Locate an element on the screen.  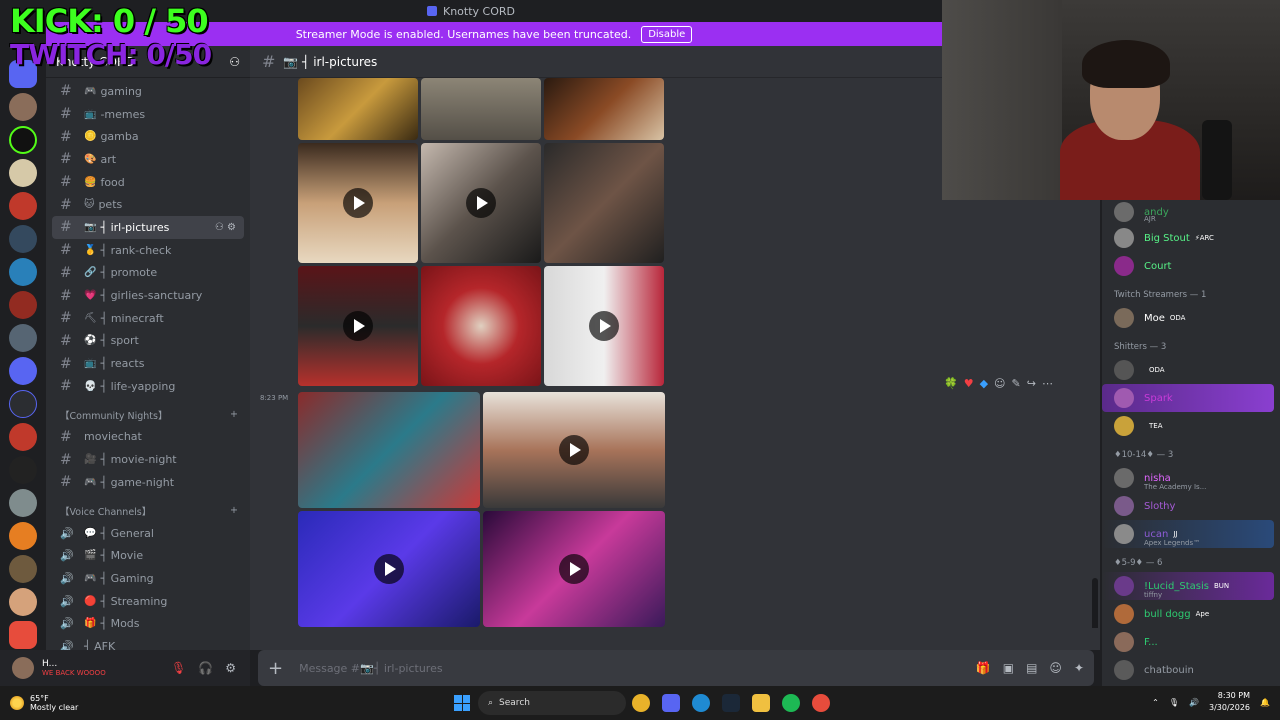
channel-item: # 💗 ┤ girlies-sanctuary is located at coordinates (148, 295).